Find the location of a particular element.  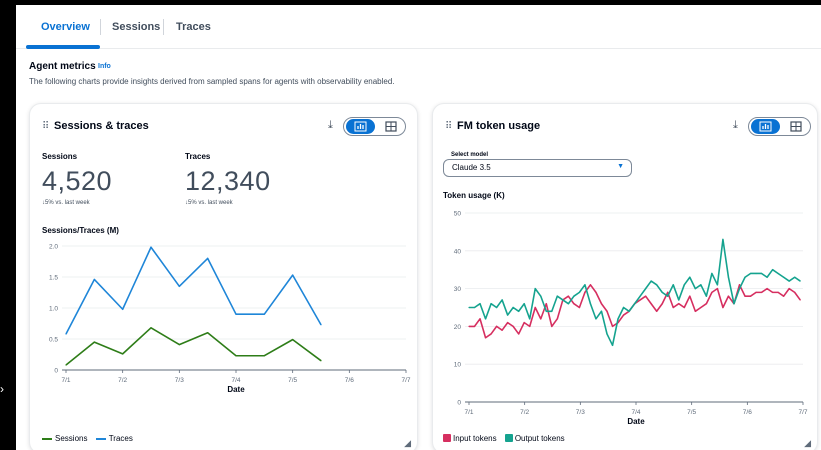

series-line-traces is located at coordinates (193, 290).